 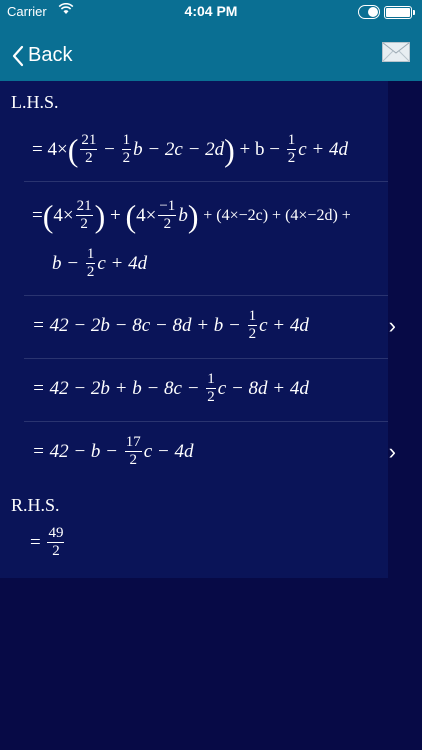 What do you see at coordinates (369, 12) in the screenshot?
I see `orientation-lock-icon` at bounding box center [369, 12].